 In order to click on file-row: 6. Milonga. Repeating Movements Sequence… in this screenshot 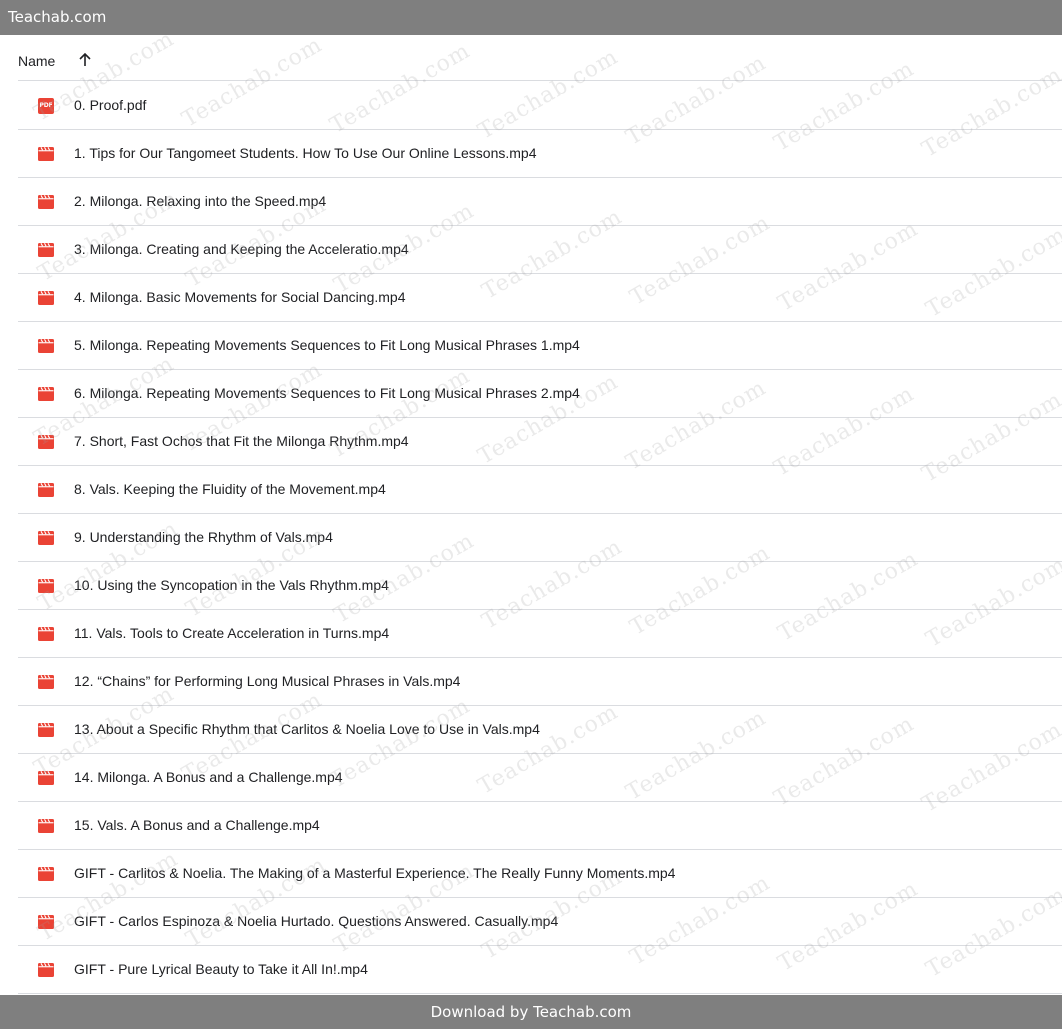, I will do `click(540, 394)`.